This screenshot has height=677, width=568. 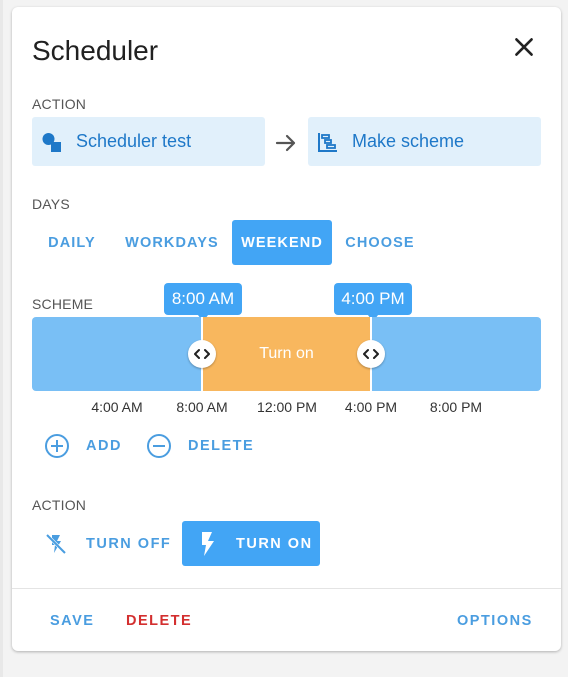 I want to click on time-tick: 4:00 PM, so click(x=371, y=407).